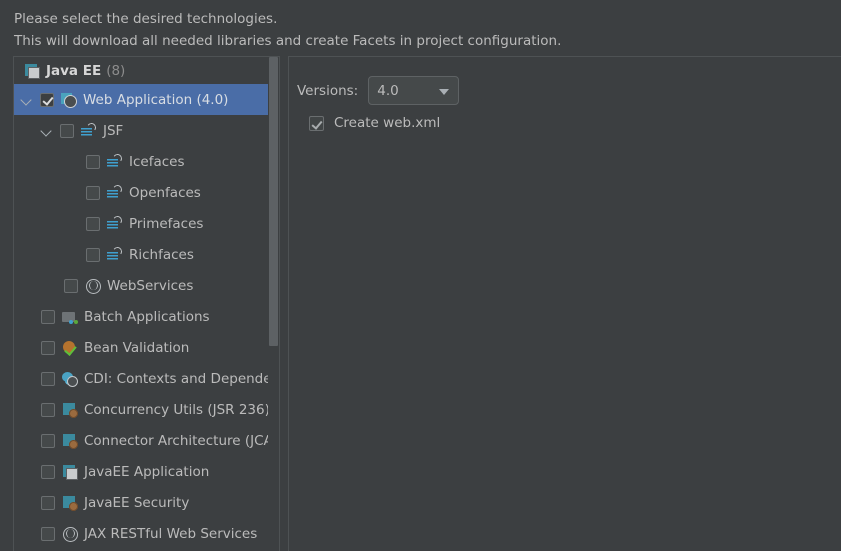 The image size is (841, 551). I want to click on tree-row: Richfaces, so click(146, 254).